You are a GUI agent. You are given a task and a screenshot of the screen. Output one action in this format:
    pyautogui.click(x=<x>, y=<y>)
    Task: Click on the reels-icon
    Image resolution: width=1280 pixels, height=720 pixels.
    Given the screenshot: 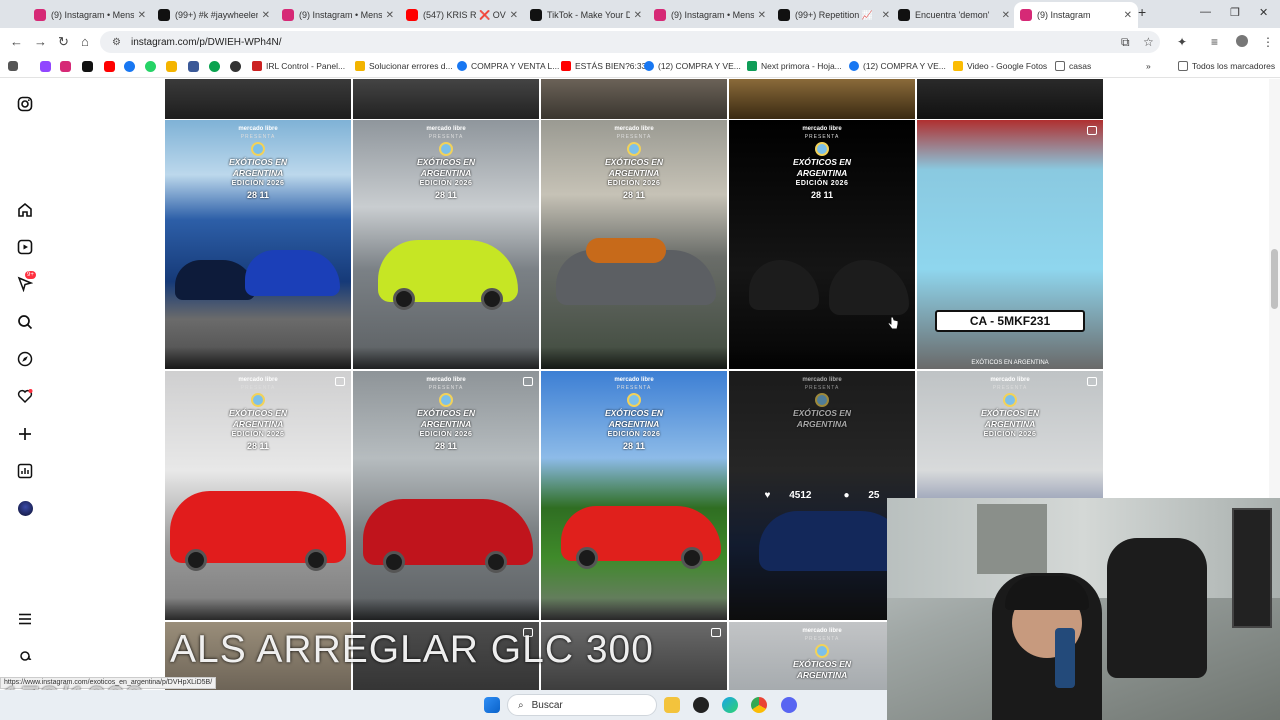 What is the action you would take?
    pyautogui.click(x=25, y=247)
    